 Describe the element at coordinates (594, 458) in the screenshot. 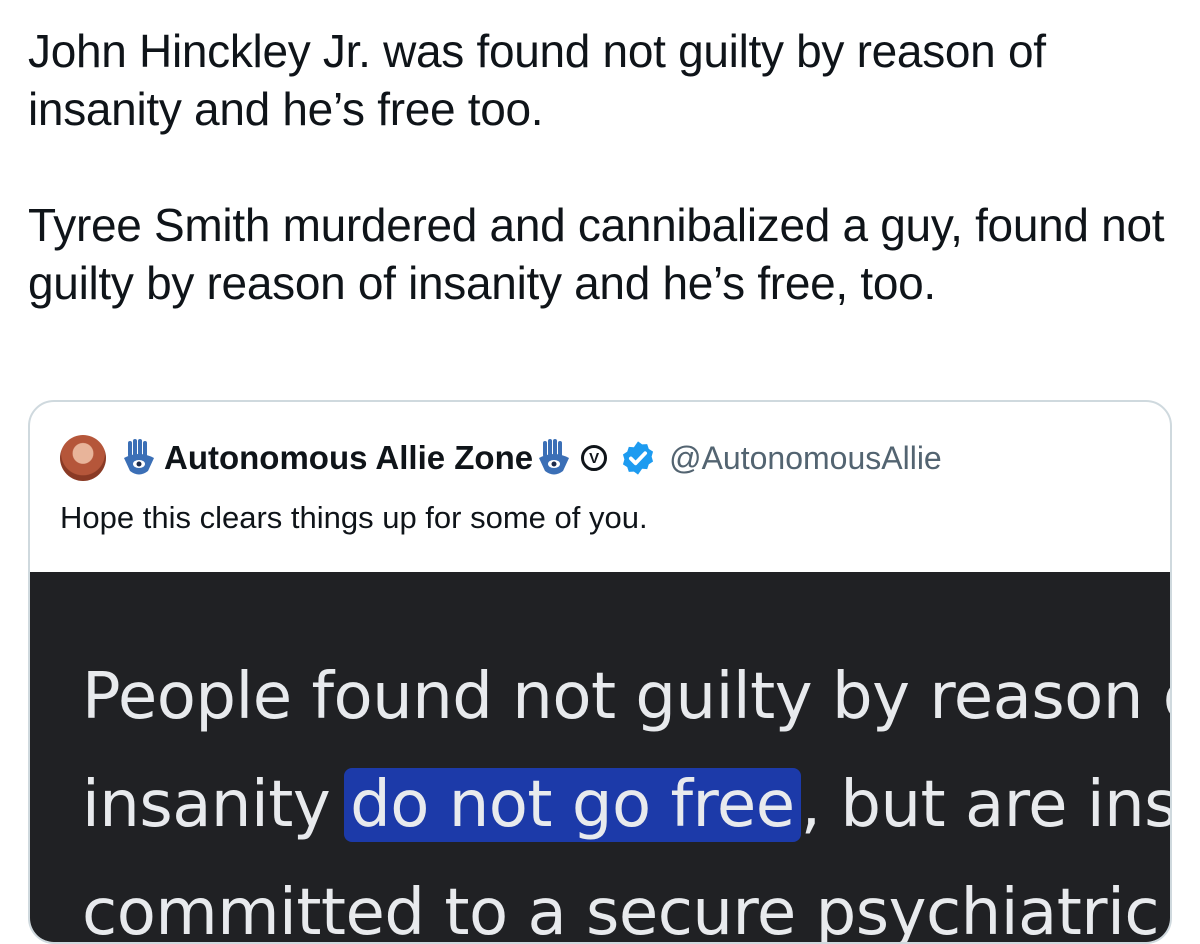

I see `circle-v-icon: V` at that location.